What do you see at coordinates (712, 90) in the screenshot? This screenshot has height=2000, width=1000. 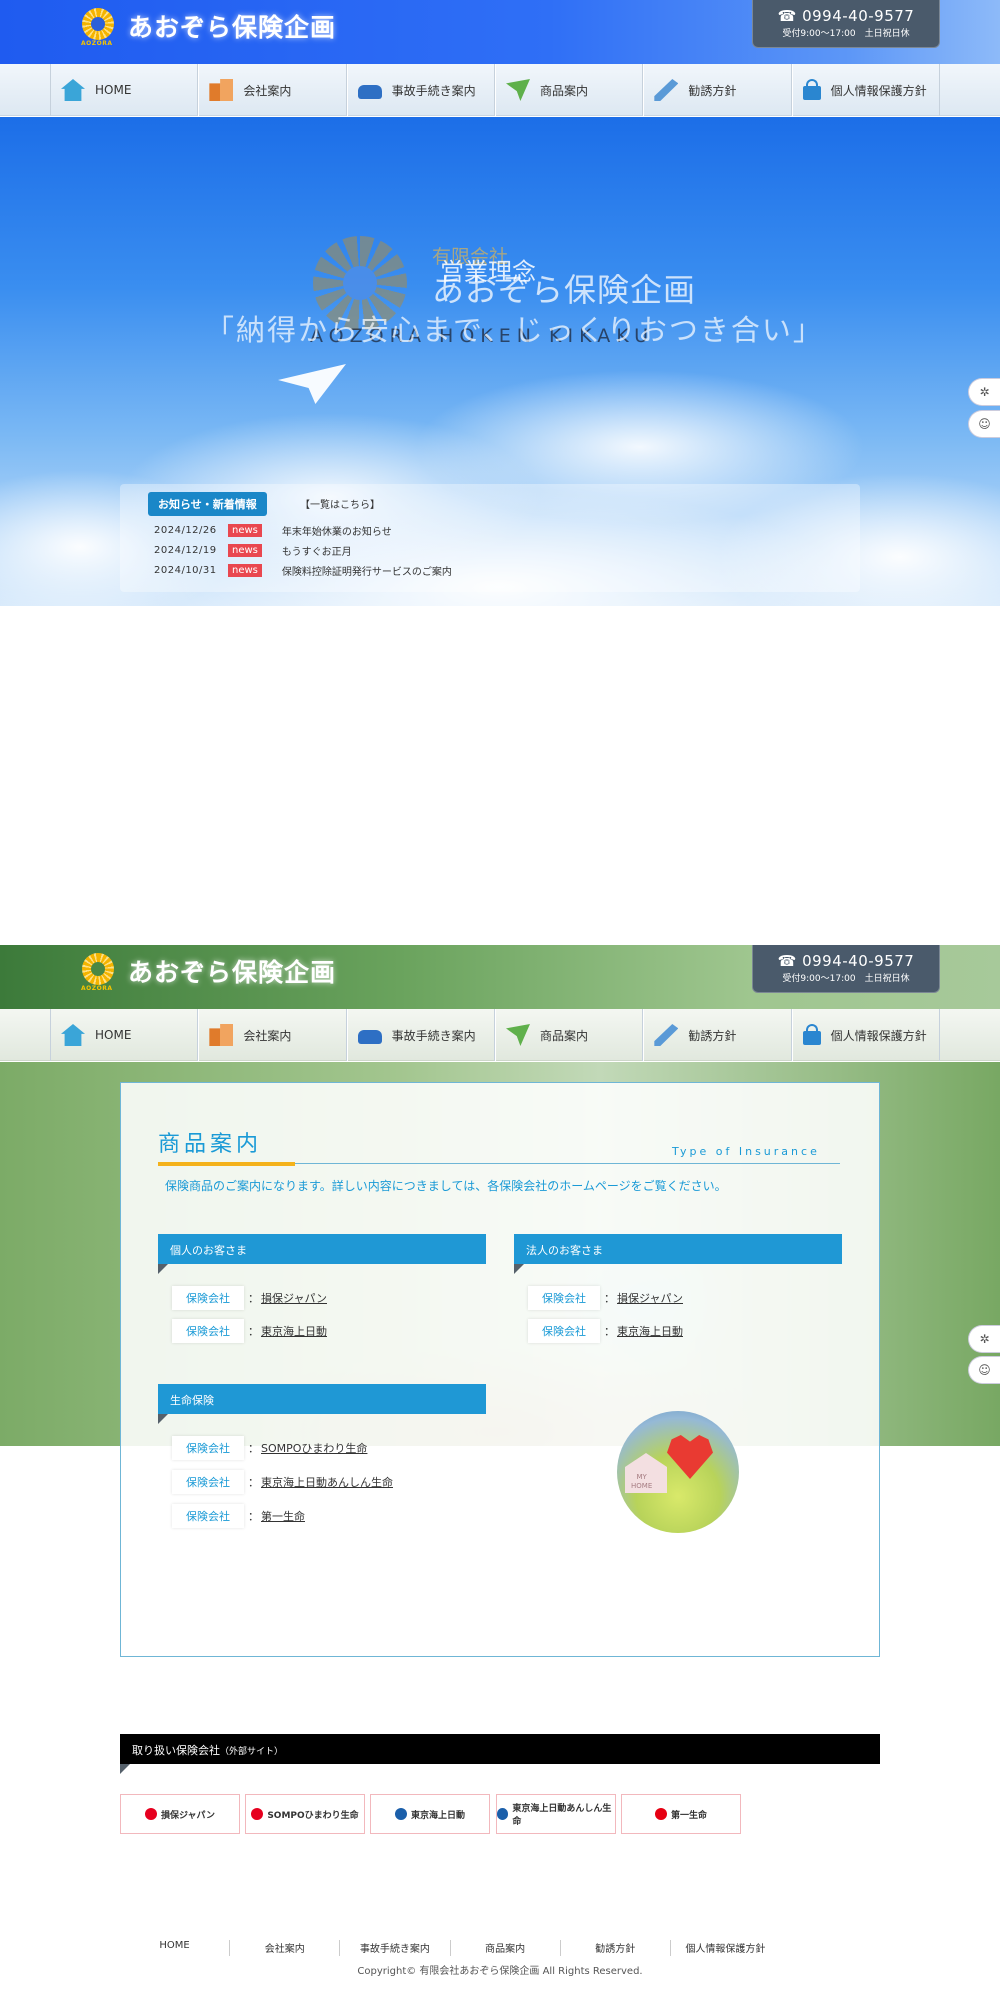 I see `nav-label: 勧誘方針` at bounding box center [712, 90].